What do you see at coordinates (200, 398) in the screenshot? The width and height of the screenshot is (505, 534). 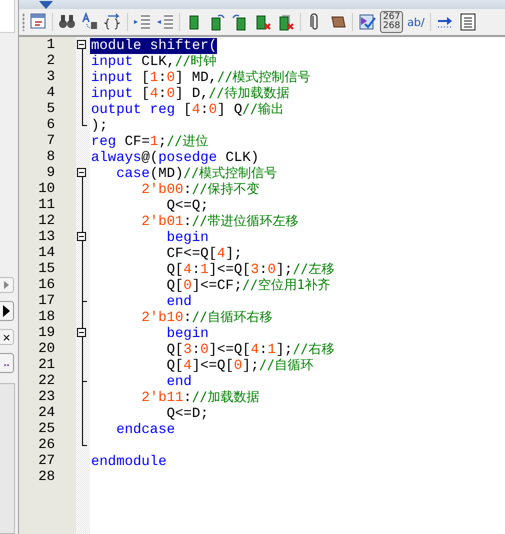 I see `code-line: 2'b11://加载数据` at bounding box center [200, 398].